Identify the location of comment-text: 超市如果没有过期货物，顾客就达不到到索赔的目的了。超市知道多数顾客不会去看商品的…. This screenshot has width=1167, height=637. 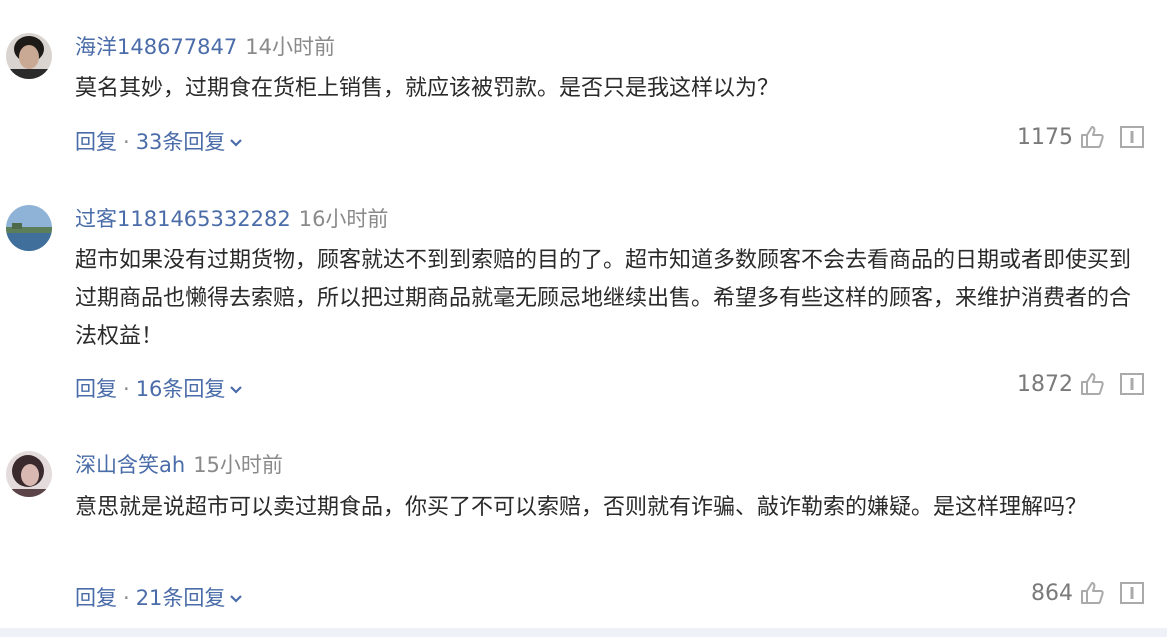
(603, 298).